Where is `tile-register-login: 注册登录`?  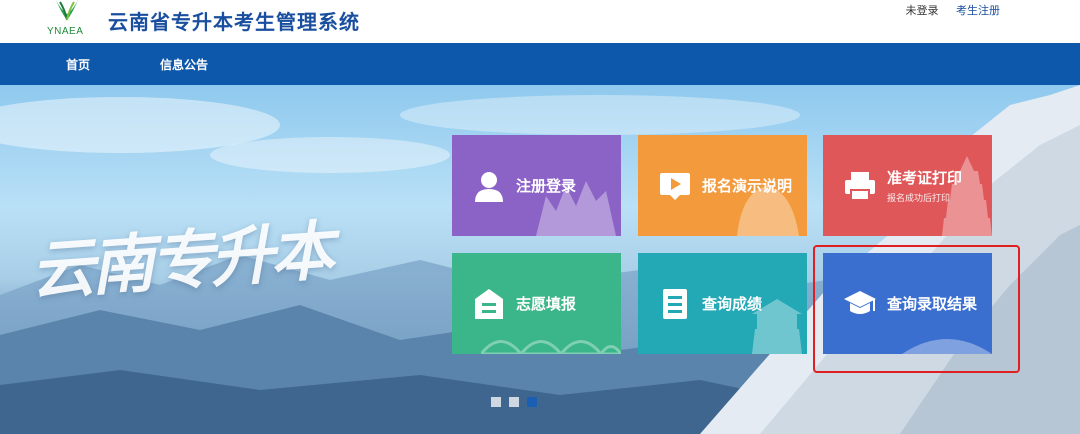
tile-register-login: 注册登录 is located at coordinates (536, 185).